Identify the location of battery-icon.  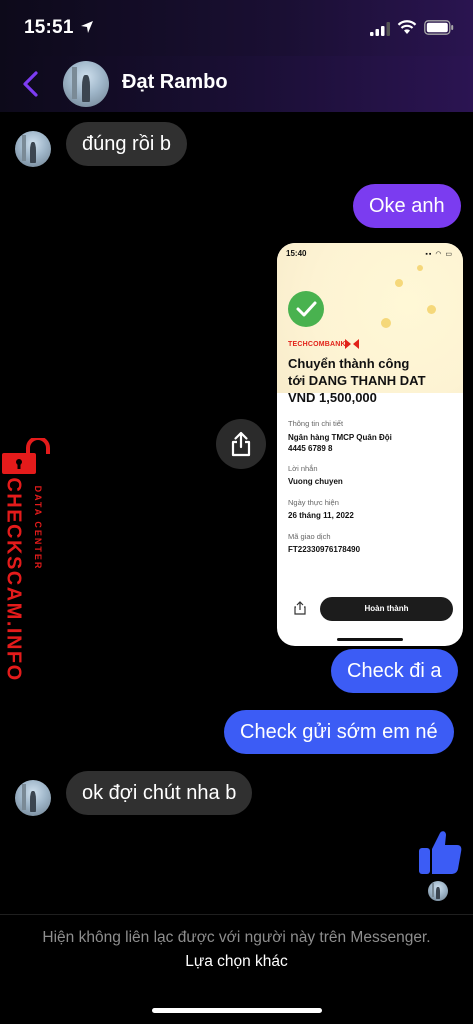
(439, 27).